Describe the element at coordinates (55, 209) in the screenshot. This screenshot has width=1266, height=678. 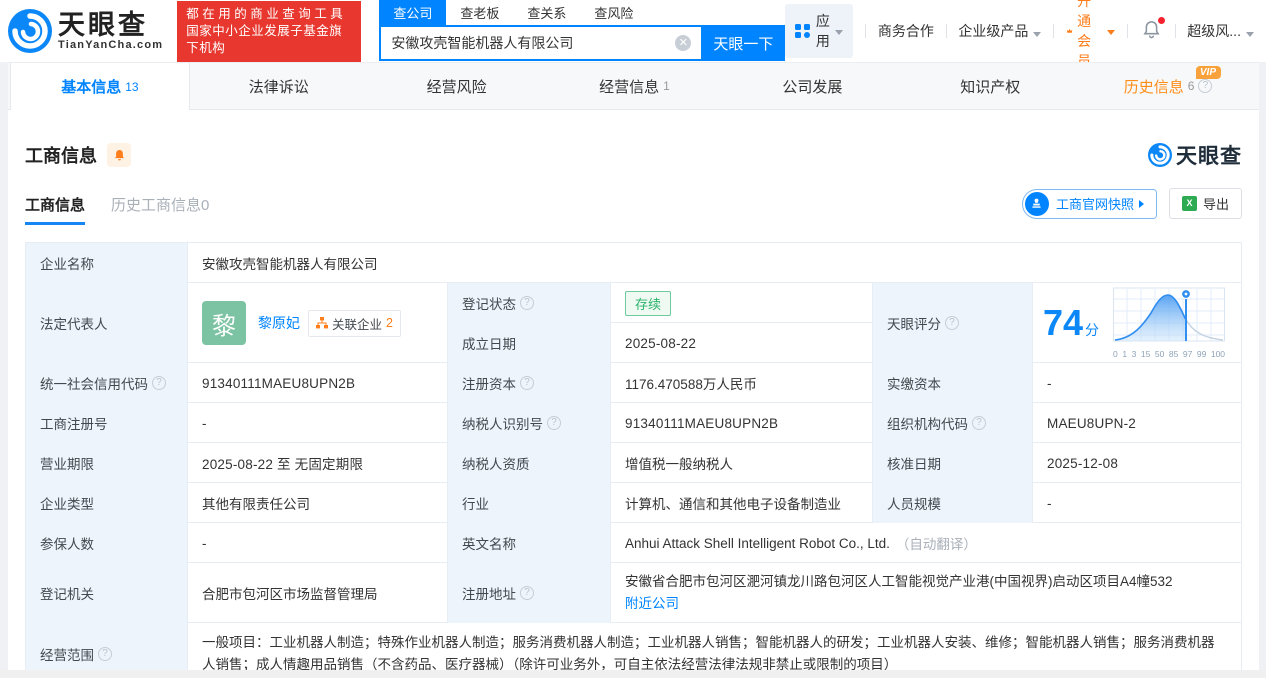
I see `subtab-business-info: 工商信息` at that location.